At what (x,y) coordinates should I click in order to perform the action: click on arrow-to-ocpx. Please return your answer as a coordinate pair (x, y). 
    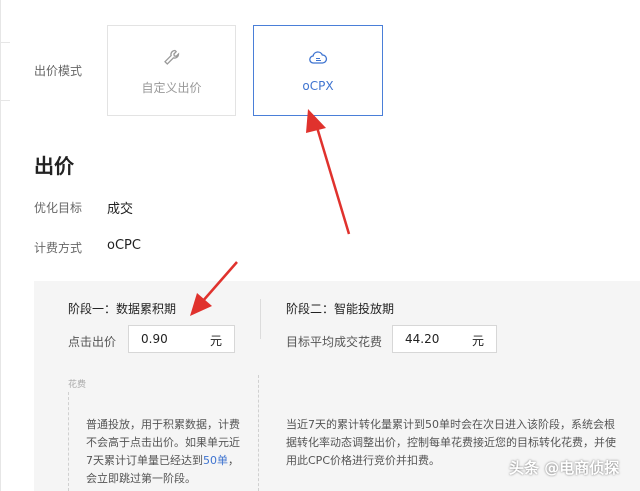
    Looking at the image, I should click on (328, 172).